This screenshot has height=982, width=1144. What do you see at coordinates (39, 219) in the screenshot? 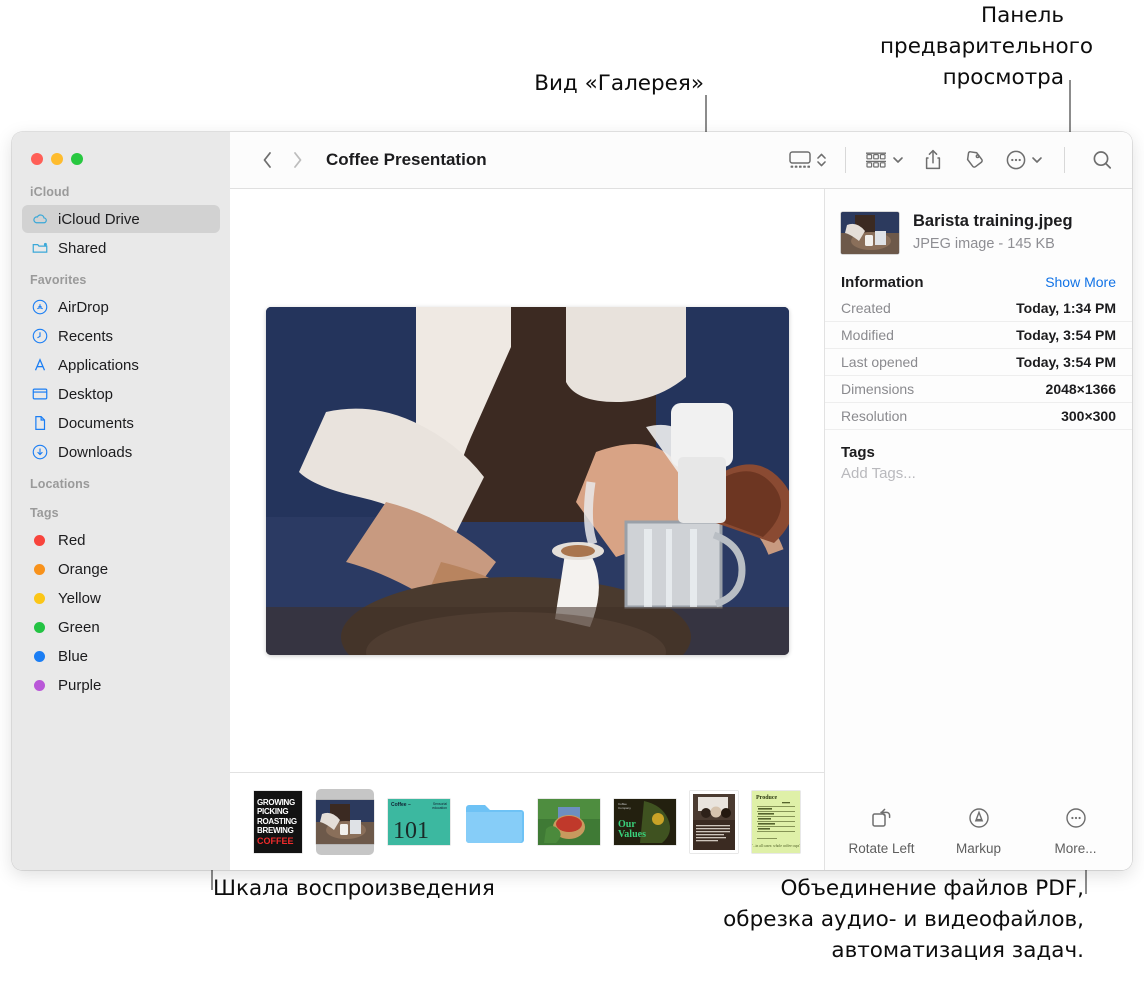
I see `icloud-icon` at bounding box center [39, 219].